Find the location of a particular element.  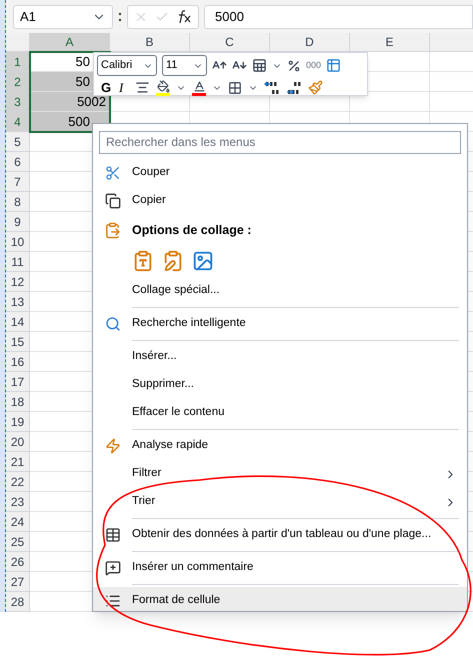

menu-heading: Options de collage : is located at coordinates (192, 230).